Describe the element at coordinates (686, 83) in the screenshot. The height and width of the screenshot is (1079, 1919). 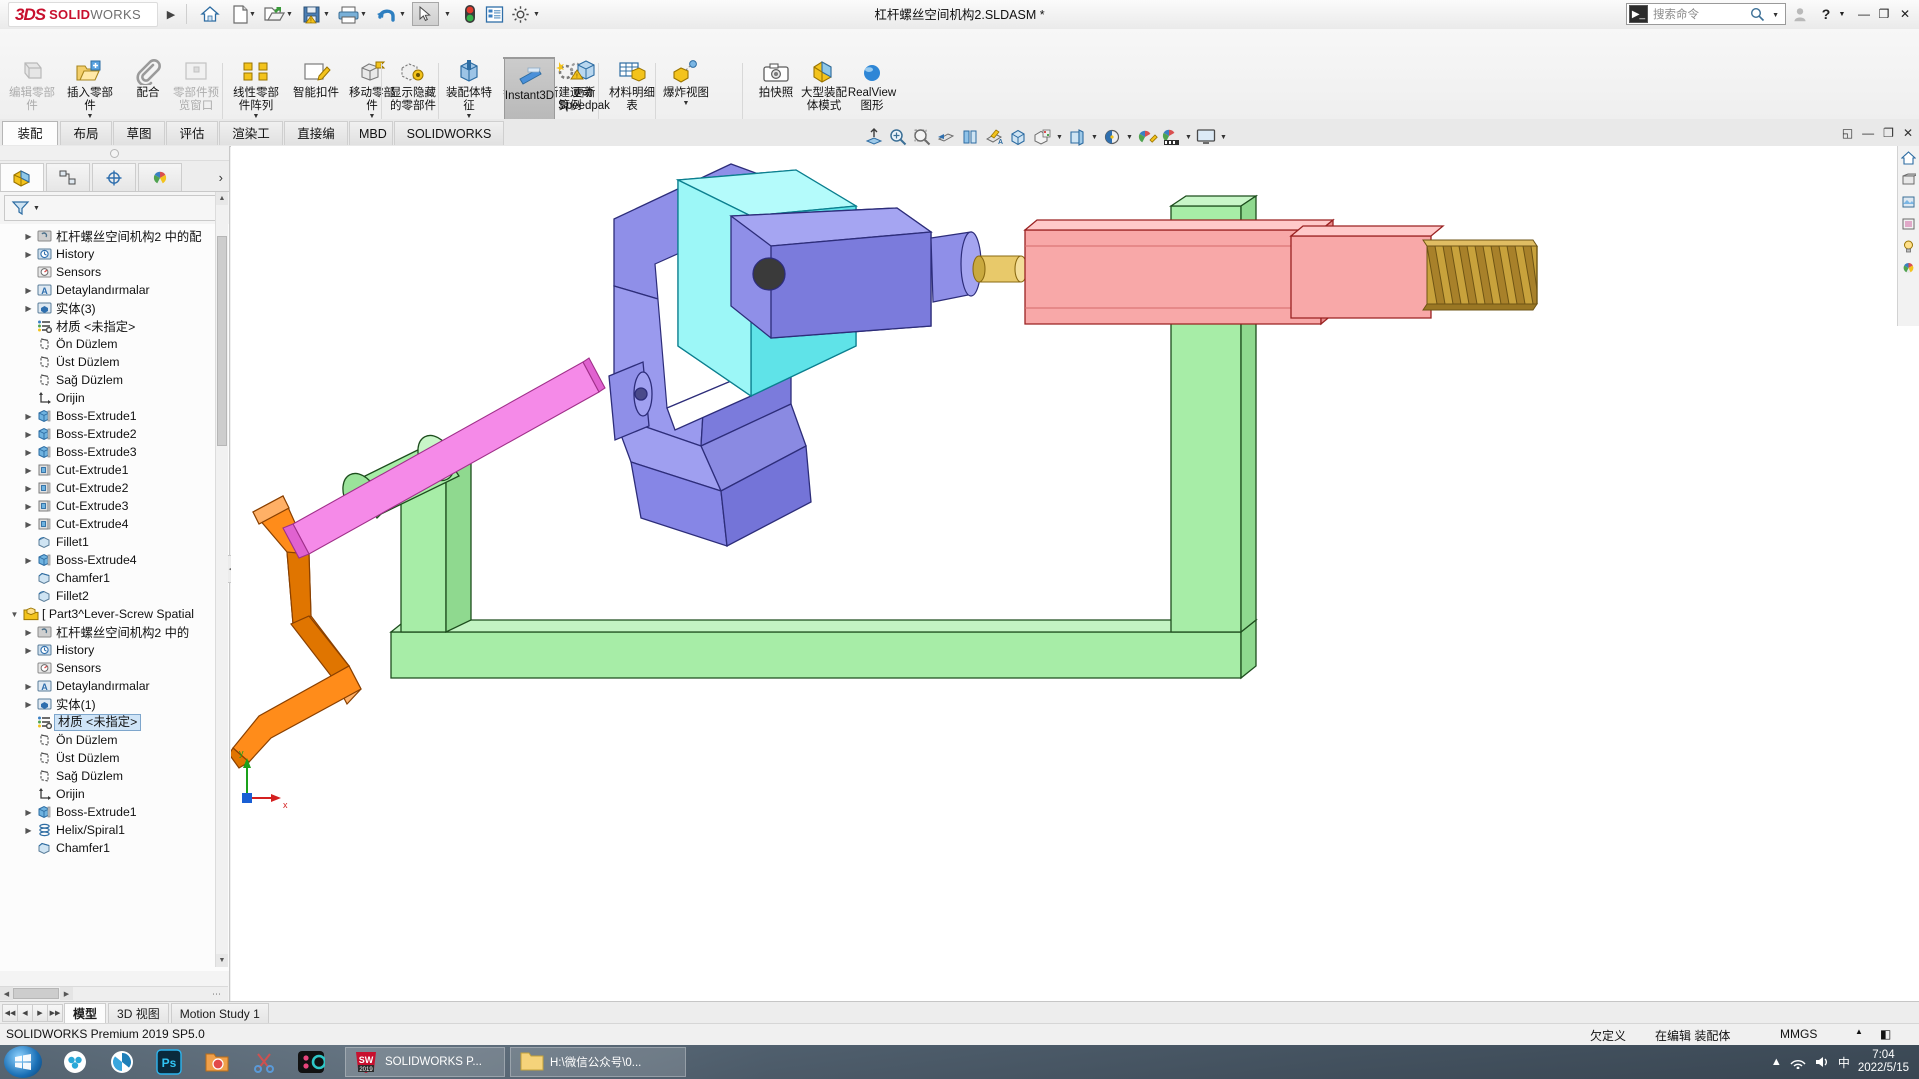
I see `ribbon-exploded-view: 爆炸视图 ▼` at that location.